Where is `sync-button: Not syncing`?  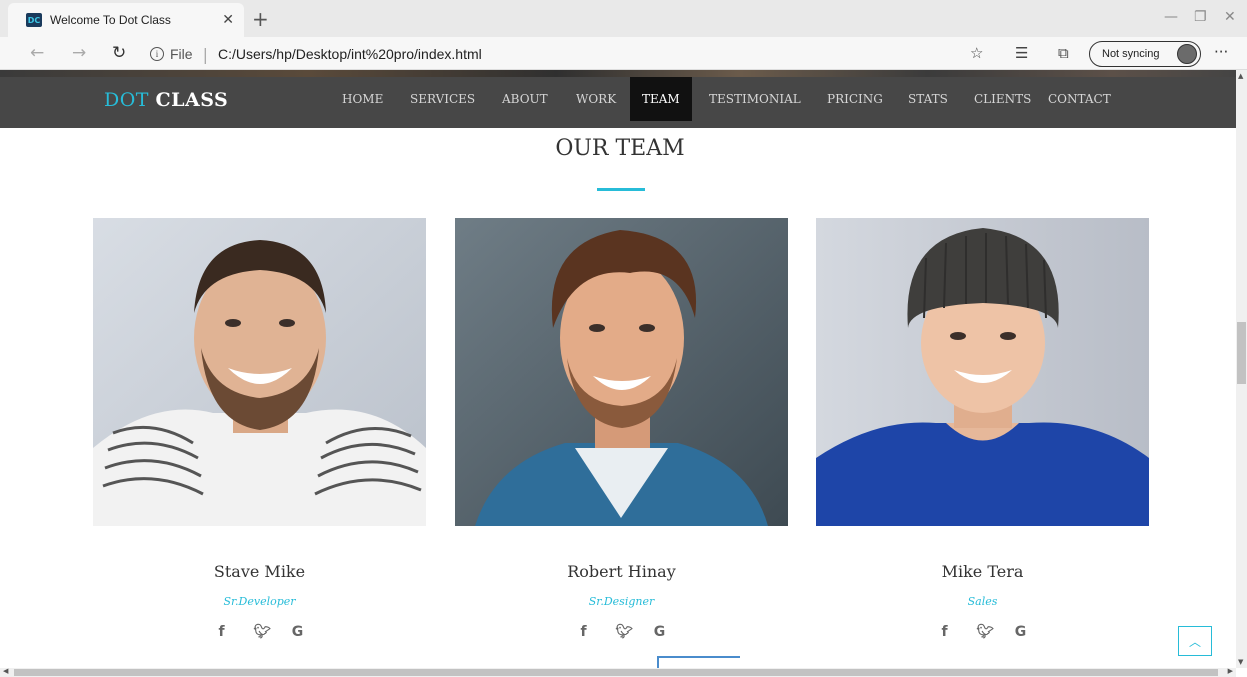
sync-button: Not syncing is located at coordinates (1145, 54).